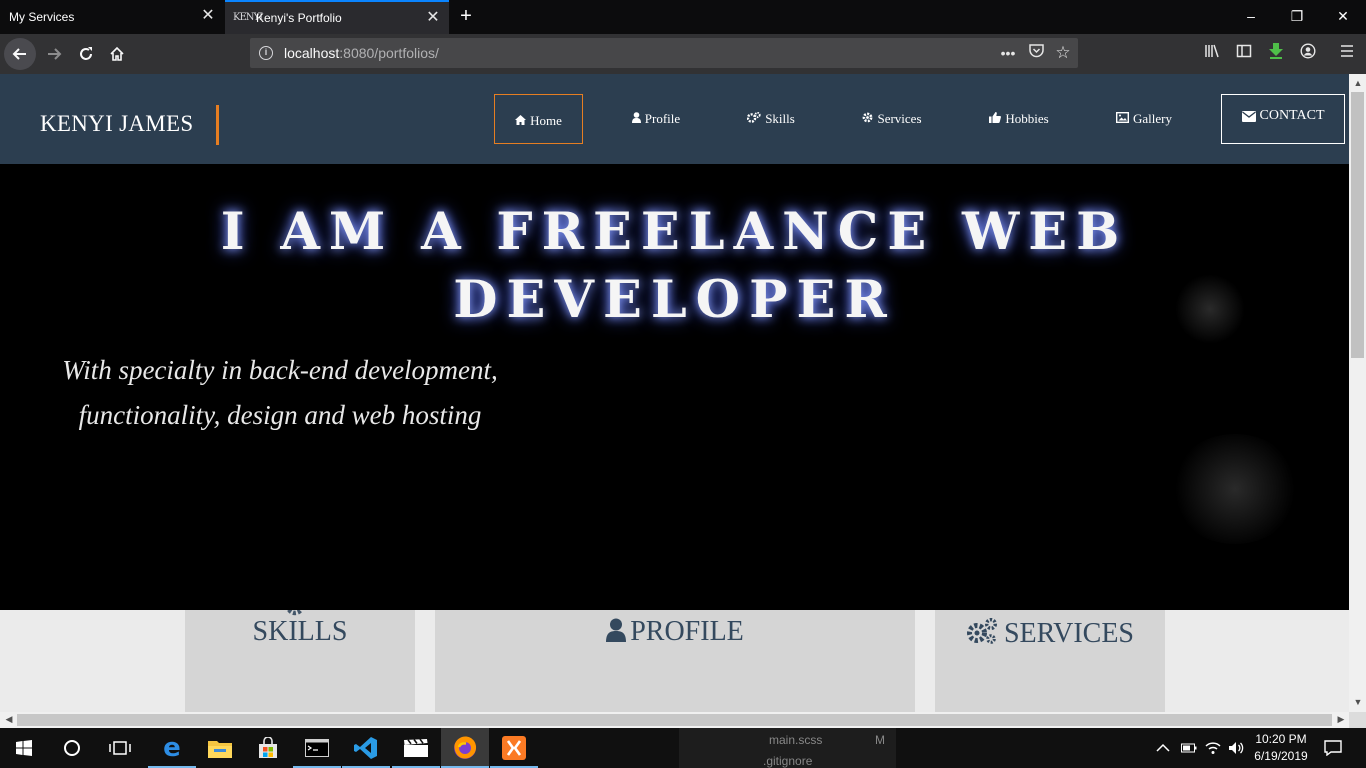 This screenshot has height=768, width=1366. What do you see at coordinates (86, 54) in the screenshot?
I see `reload-icon` at bounding box center [86, 54].